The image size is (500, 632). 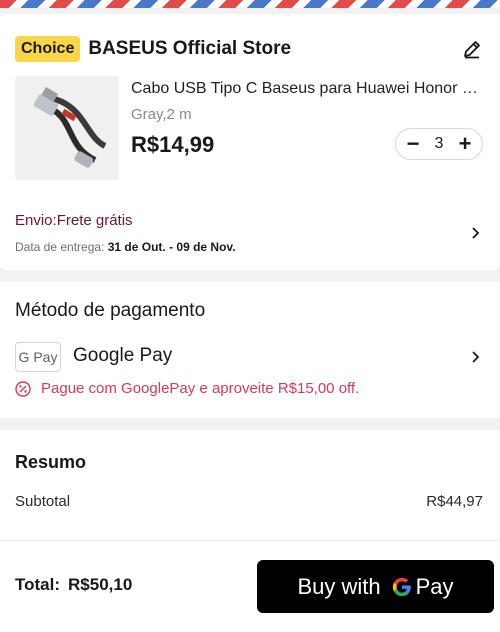 What do you see at coordinates (61, 247) in the screenshot?
I see `delivery-date-label: Data de entrega:` at bounding box center [61, 247].